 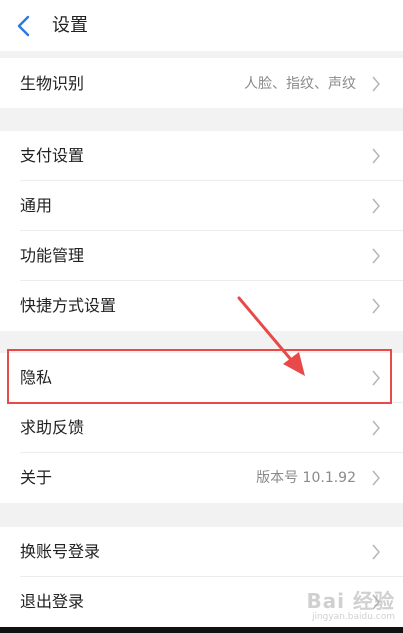 What do you see at coordinates (201, 206) in the screenshot?
I see `settings-row-general: 通用` at bounding box center [201, 206].